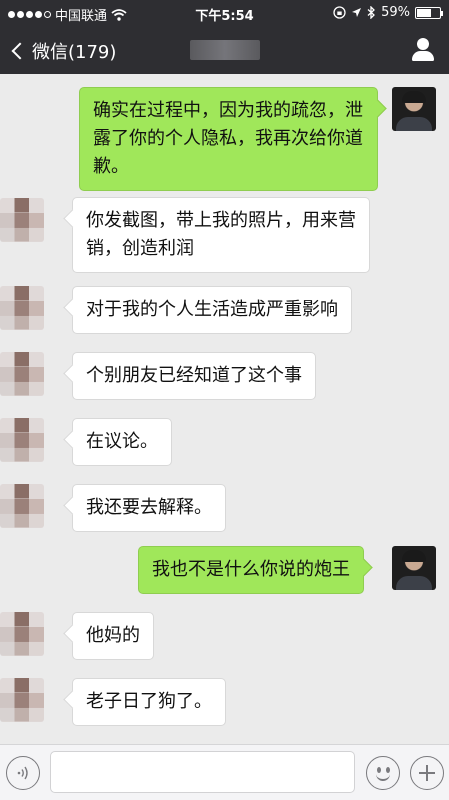 The width and height of the screenshot is (449, 800). What do you see at coordinates (383, 773) in the screenshot?
I see `emoji-button` at bounding box center [383, 773].